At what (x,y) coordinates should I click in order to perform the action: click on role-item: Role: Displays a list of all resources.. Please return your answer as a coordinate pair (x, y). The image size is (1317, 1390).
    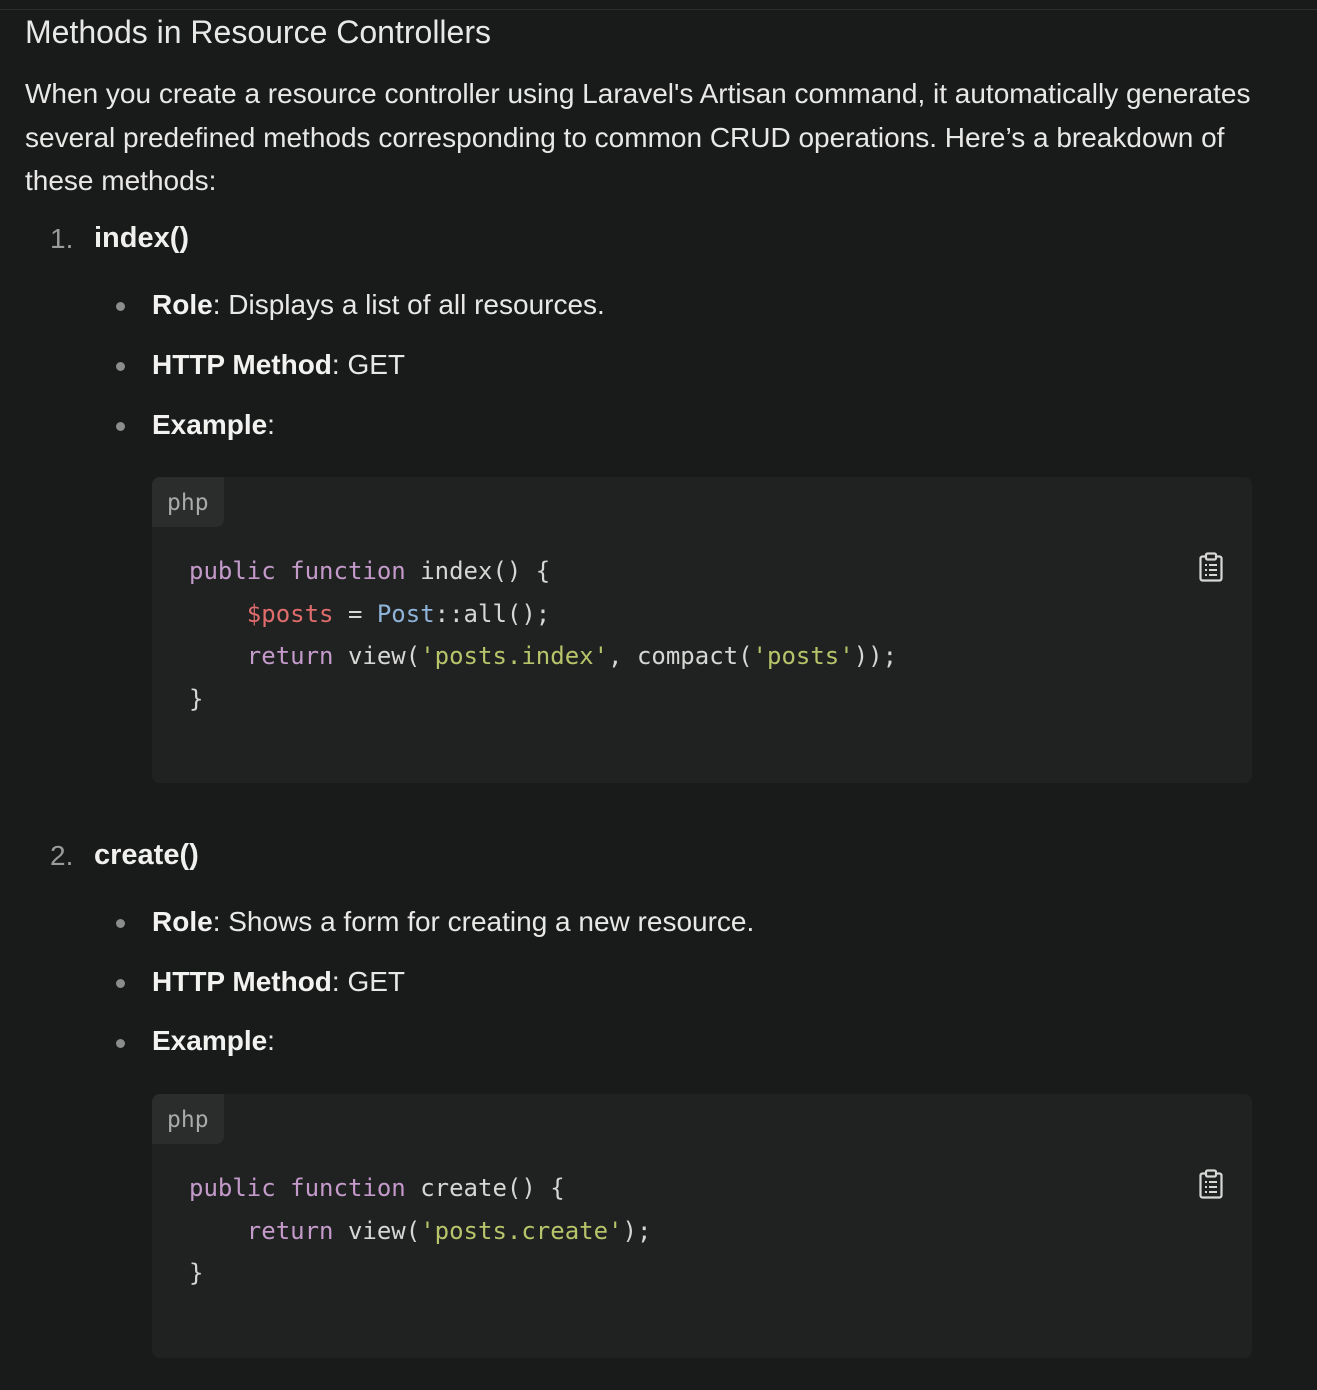
    Looking at the image, I should click on (378, 305).